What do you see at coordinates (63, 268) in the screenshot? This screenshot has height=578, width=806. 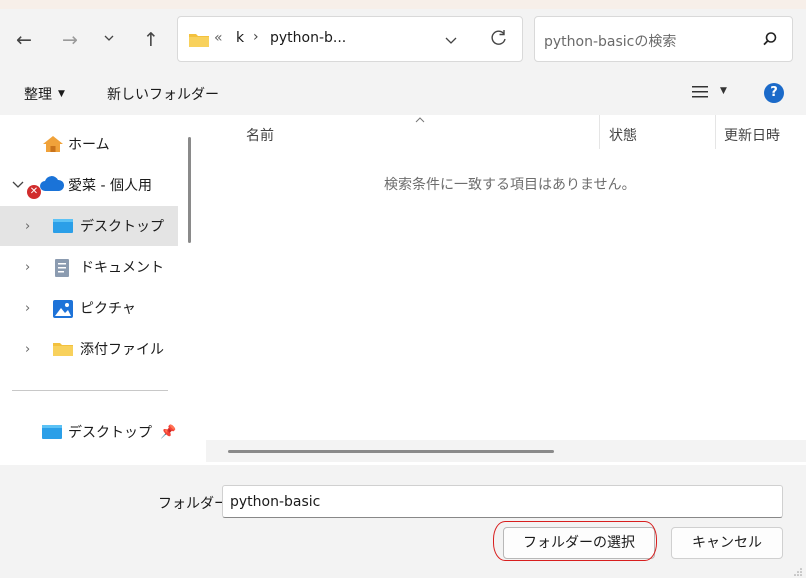 I see `documents-icon` at bounding box center [63, 268].